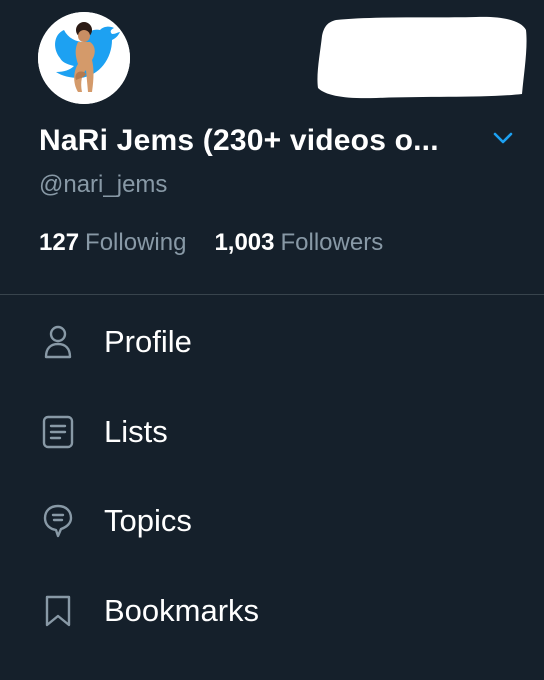 This screenshot has height=680, width=544. I want to click on following-label: Following, so click(136, 242).